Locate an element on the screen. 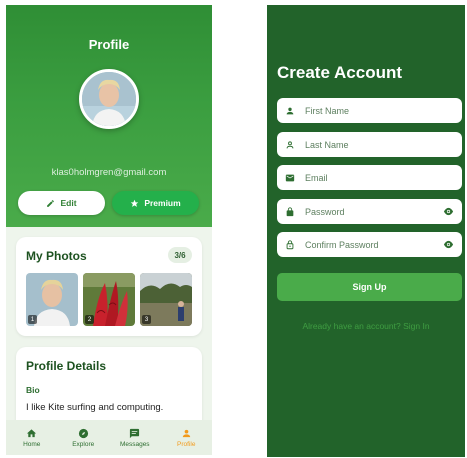  last-name-field: Last Name is located at coordinates (369, 144).